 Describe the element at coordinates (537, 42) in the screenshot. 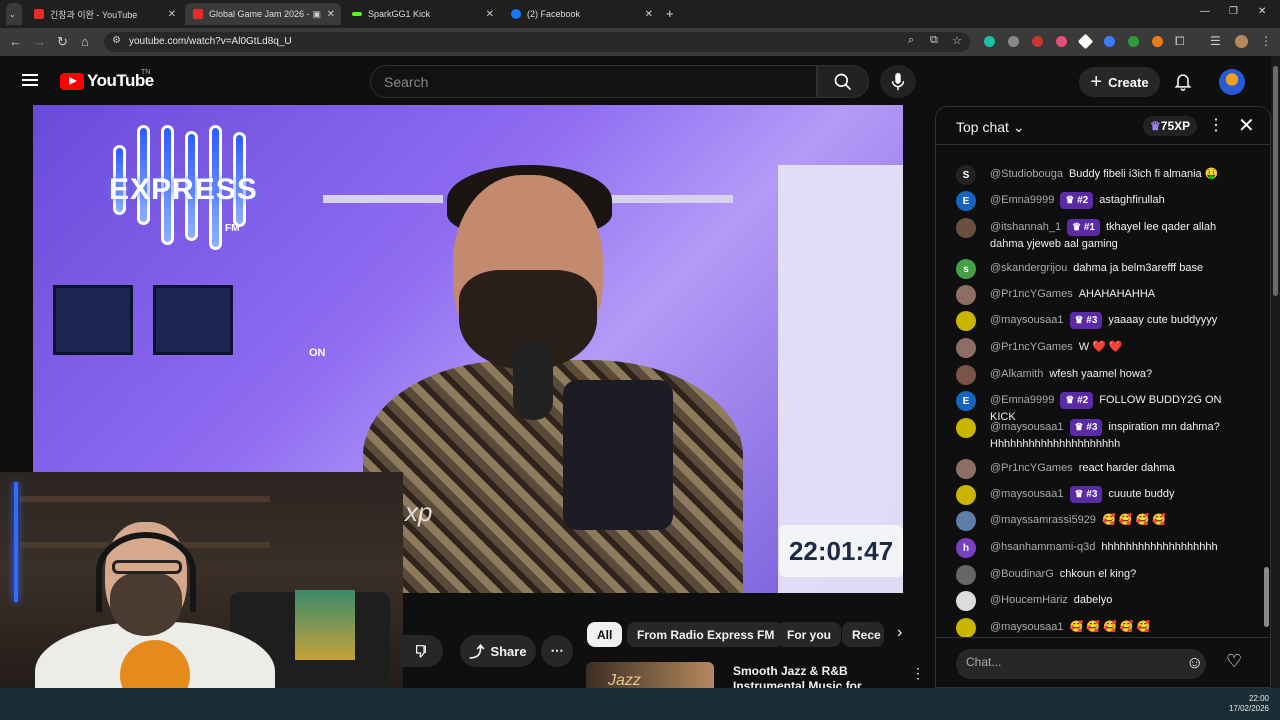

I see `omnibox: ⚙ youtube.com/watch?v=Al0GtLd8q_U ⌕ ⧉ ☆` at that location.